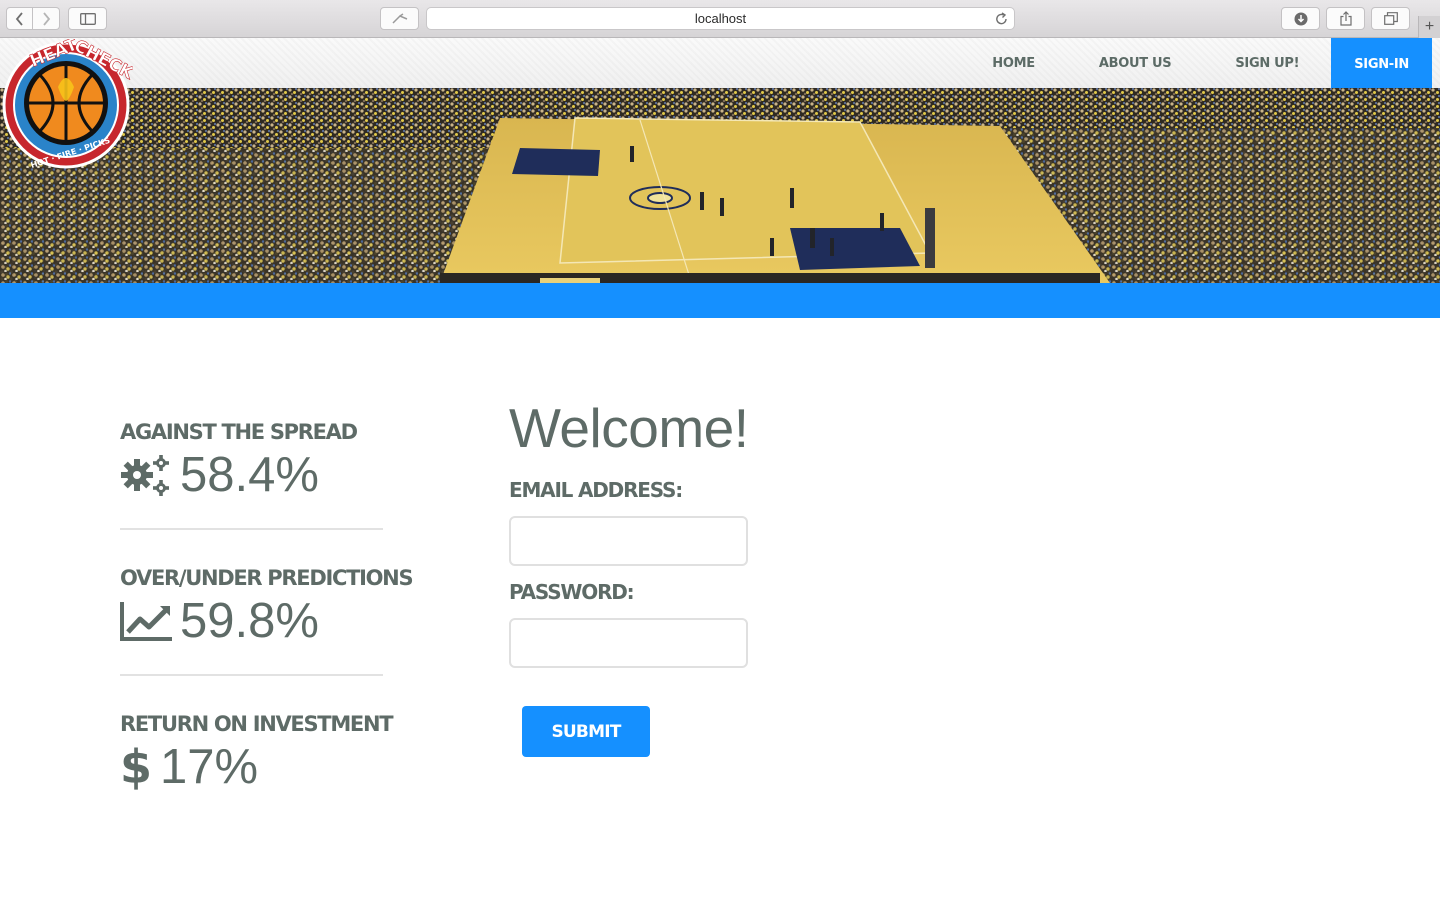 The image size is (1440, 900). Describe the element at coordinates (257, 724) in the screenshot. I see `stat-title: RETURN ON INVESTMENT` at that location.